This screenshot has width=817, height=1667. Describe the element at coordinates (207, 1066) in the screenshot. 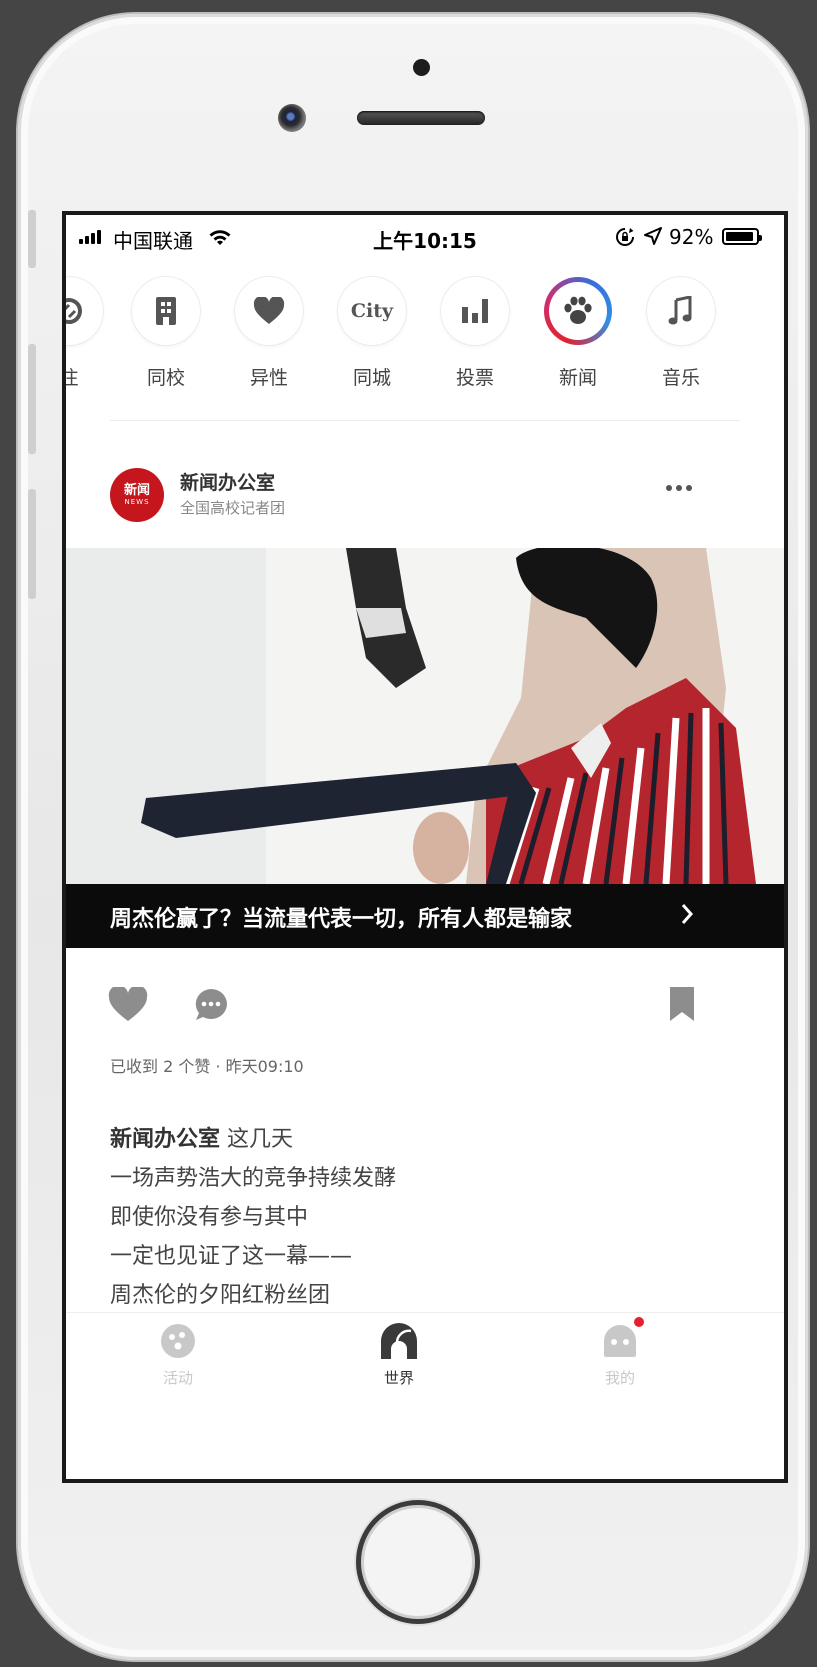

I see `like-count-timestamp: 已收到 2 个赞 · 昨天09:10` at that location.